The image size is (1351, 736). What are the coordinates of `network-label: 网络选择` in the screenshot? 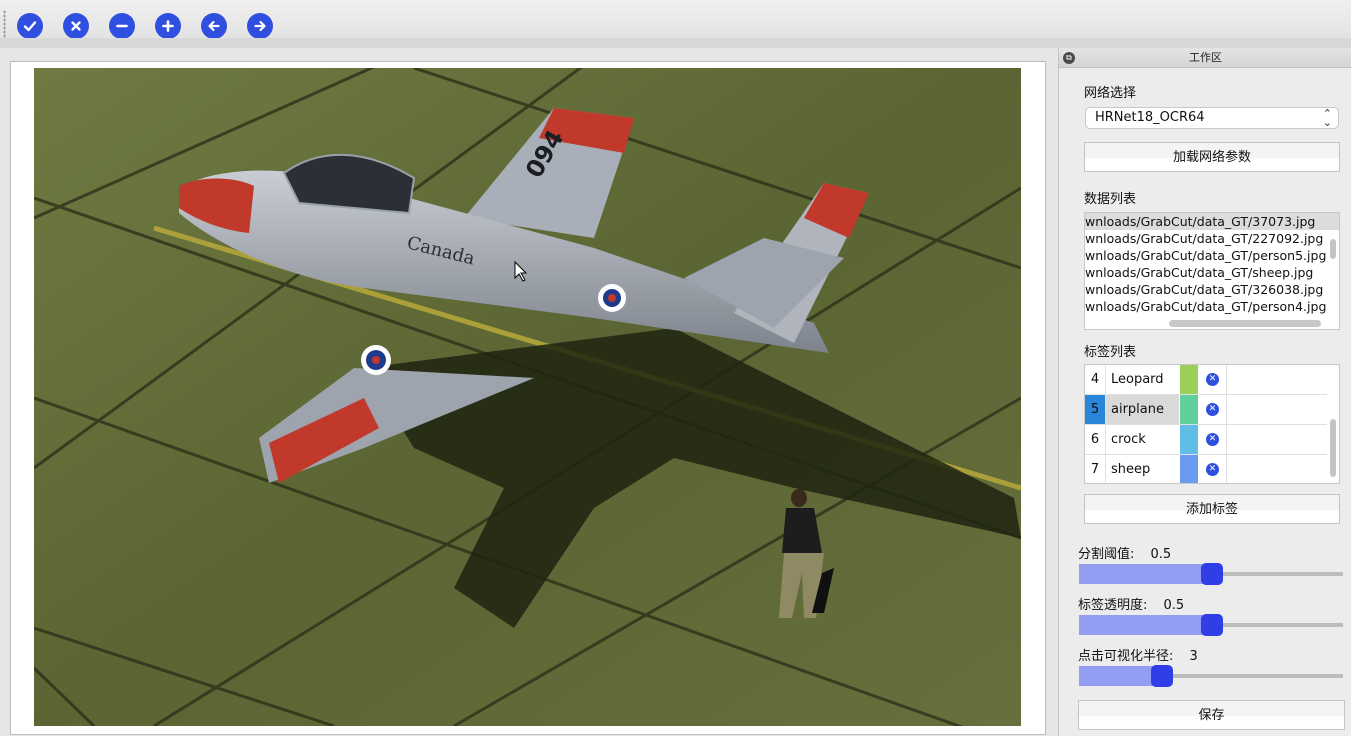 It's located at (1110, 93).